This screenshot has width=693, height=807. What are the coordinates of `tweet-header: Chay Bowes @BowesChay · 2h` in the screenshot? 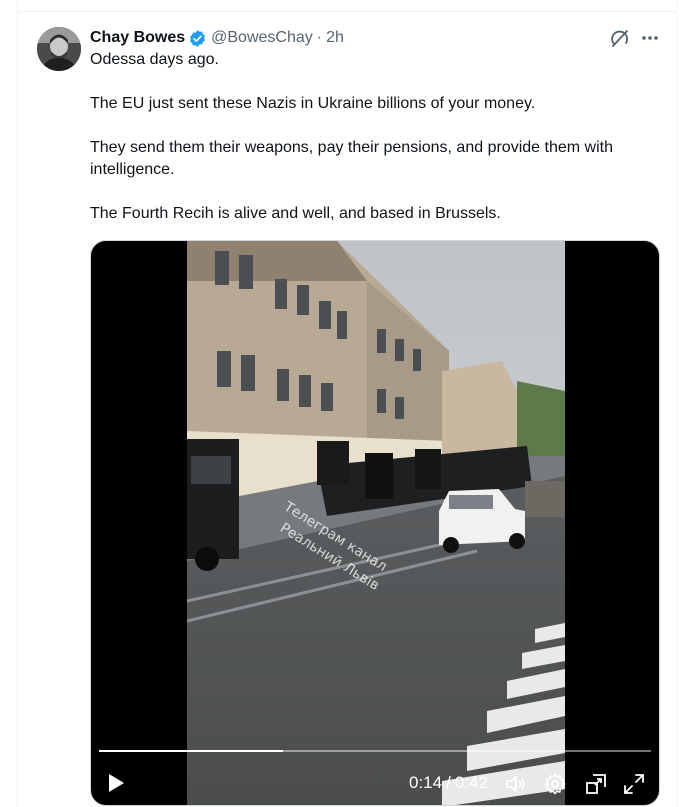 It's located at (217, 38).